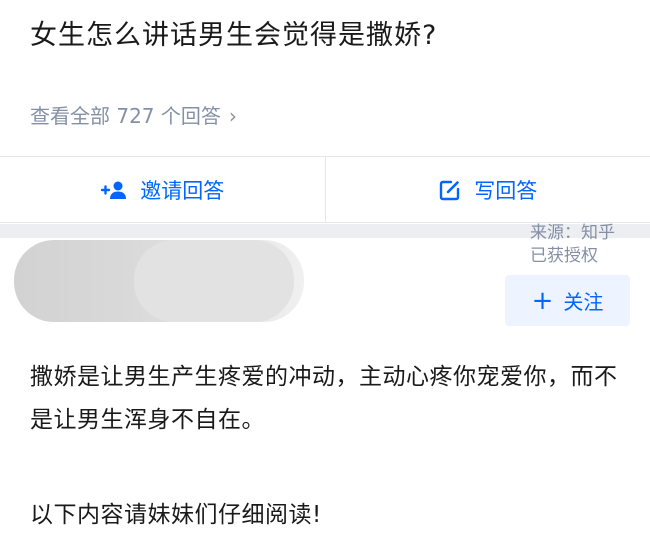 This screenshot has height=558, width=650. What do you see at coordinates (450, 190) in the screenshot?
I see `edit-icon` at bounding box center [450, 190].